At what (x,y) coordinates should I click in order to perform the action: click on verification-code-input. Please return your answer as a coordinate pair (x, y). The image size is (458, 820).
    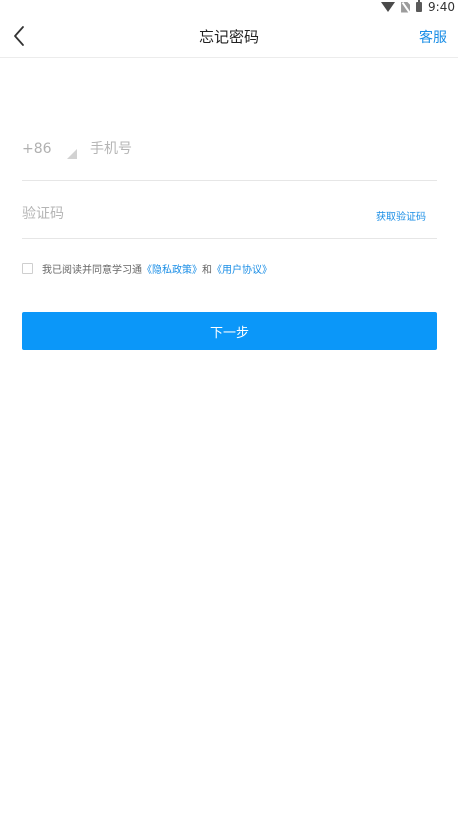
    Looking at the image, I should click on (172, 214).